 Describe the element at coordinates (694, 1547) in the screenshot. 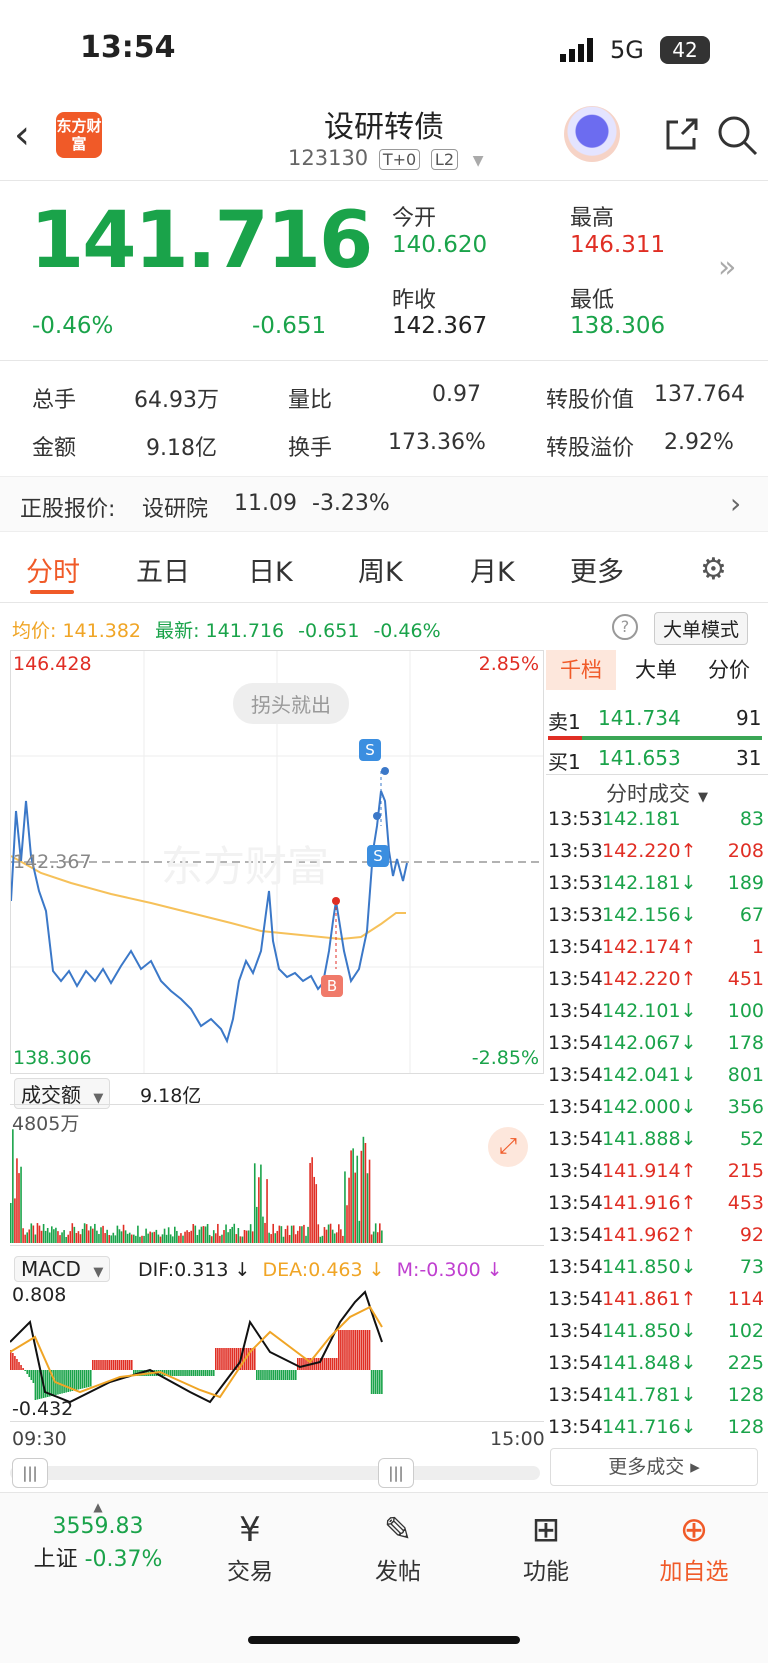

I see `nav-add-watchlist: ⊕ 加自选` at that location.